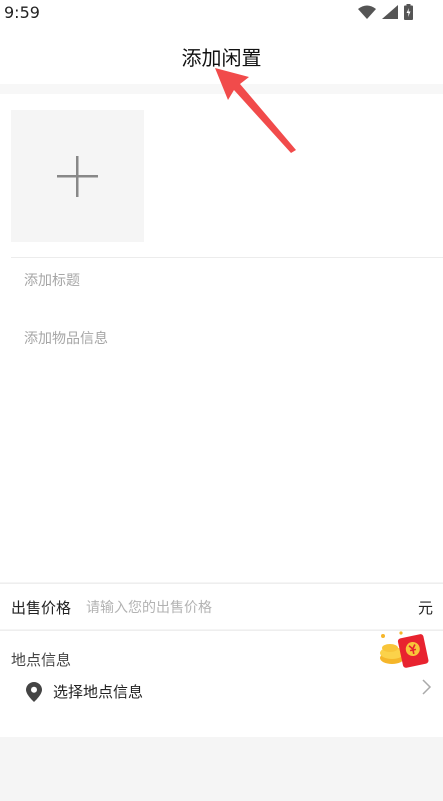 Image resolution: width=443 pixels, height=801 pixels. I want to click on select-location-button: 选择地点信息, so click(84, 691).